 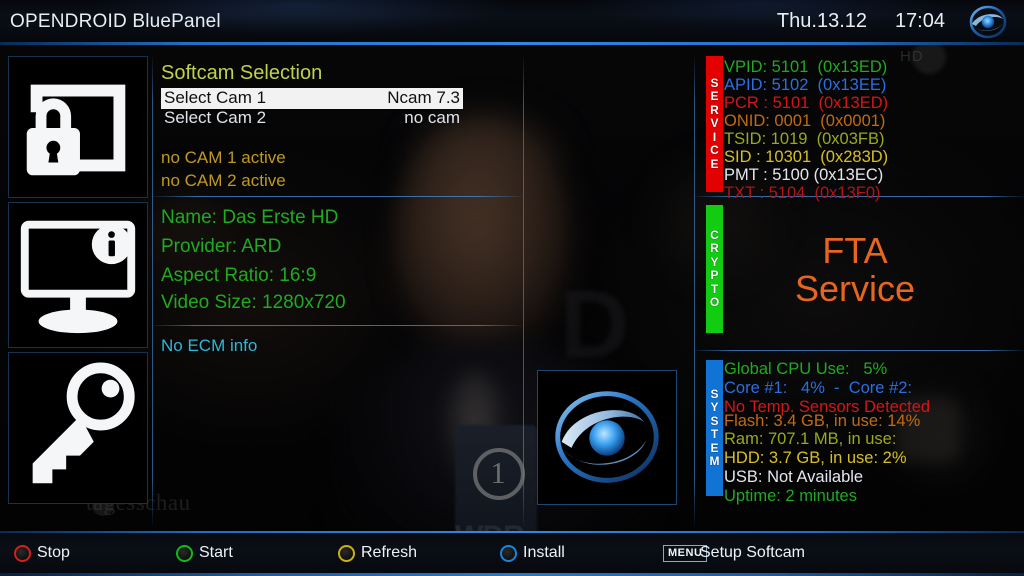 I want to click on install-button-dot, so click(x=508, y=553).